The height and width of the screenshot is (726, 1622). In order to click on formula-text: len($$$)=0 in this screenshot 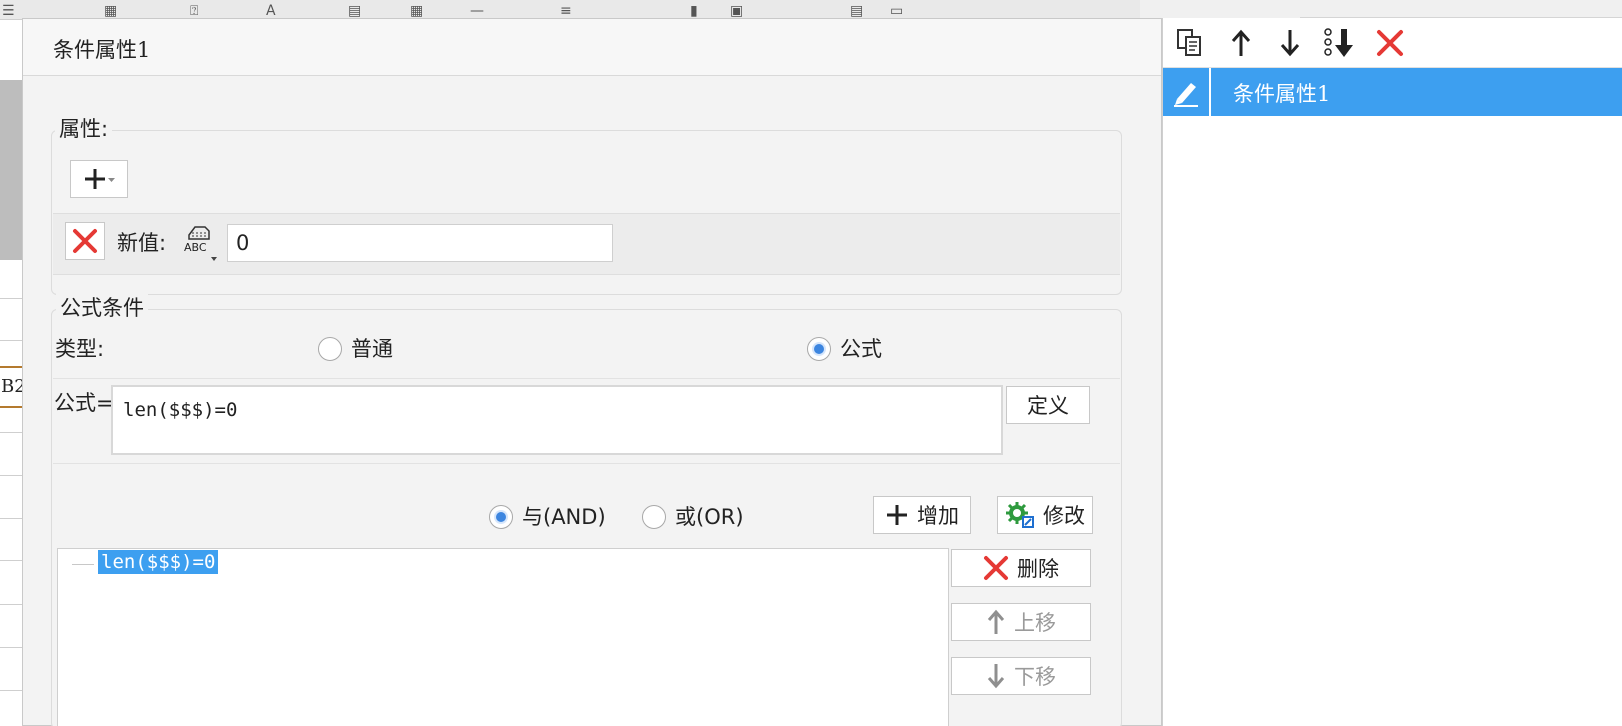, I will do `click(180, 410)`.